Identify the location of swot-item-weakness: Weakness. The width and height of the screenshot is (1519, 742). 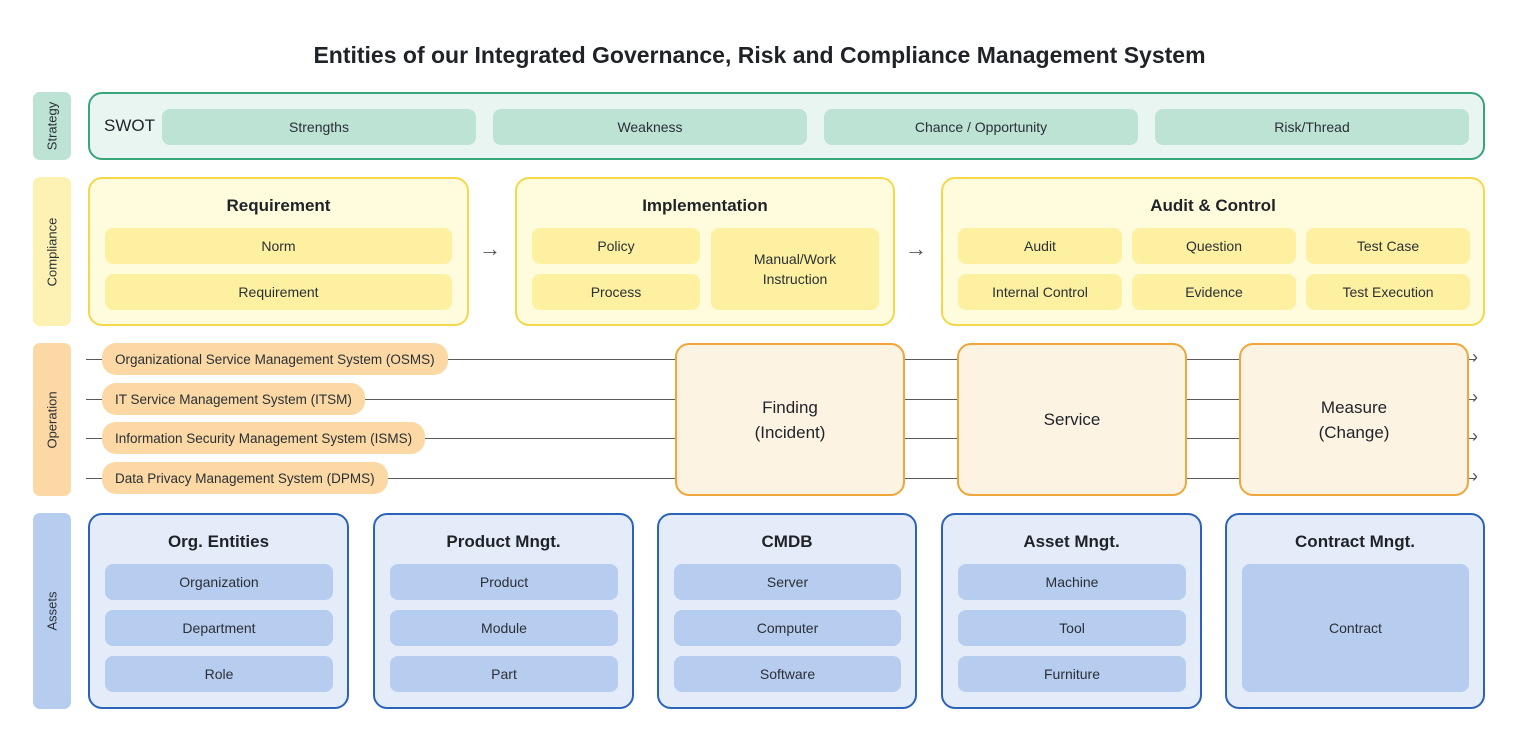
(650, 127).